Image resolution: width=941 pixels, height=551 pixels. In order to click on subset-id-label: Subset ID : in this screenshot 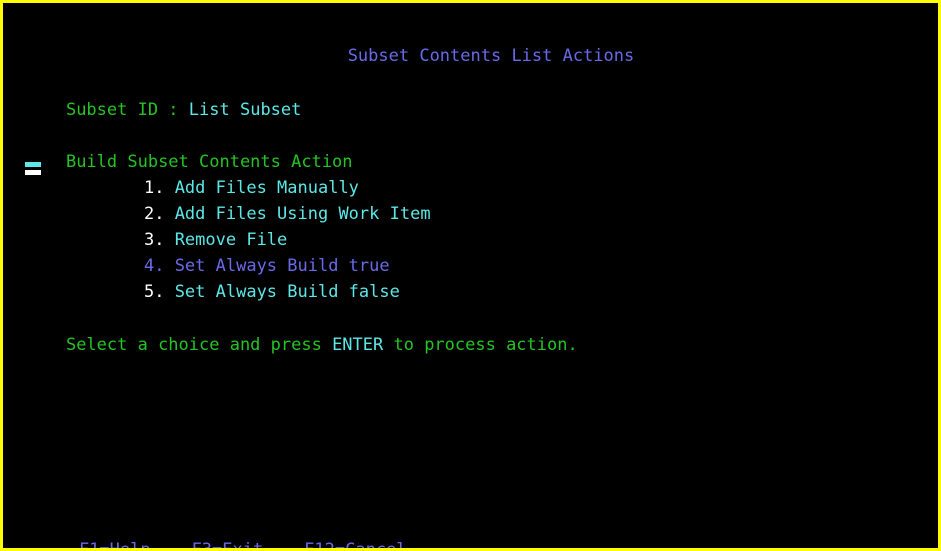, I will do `click(122, 110)`.